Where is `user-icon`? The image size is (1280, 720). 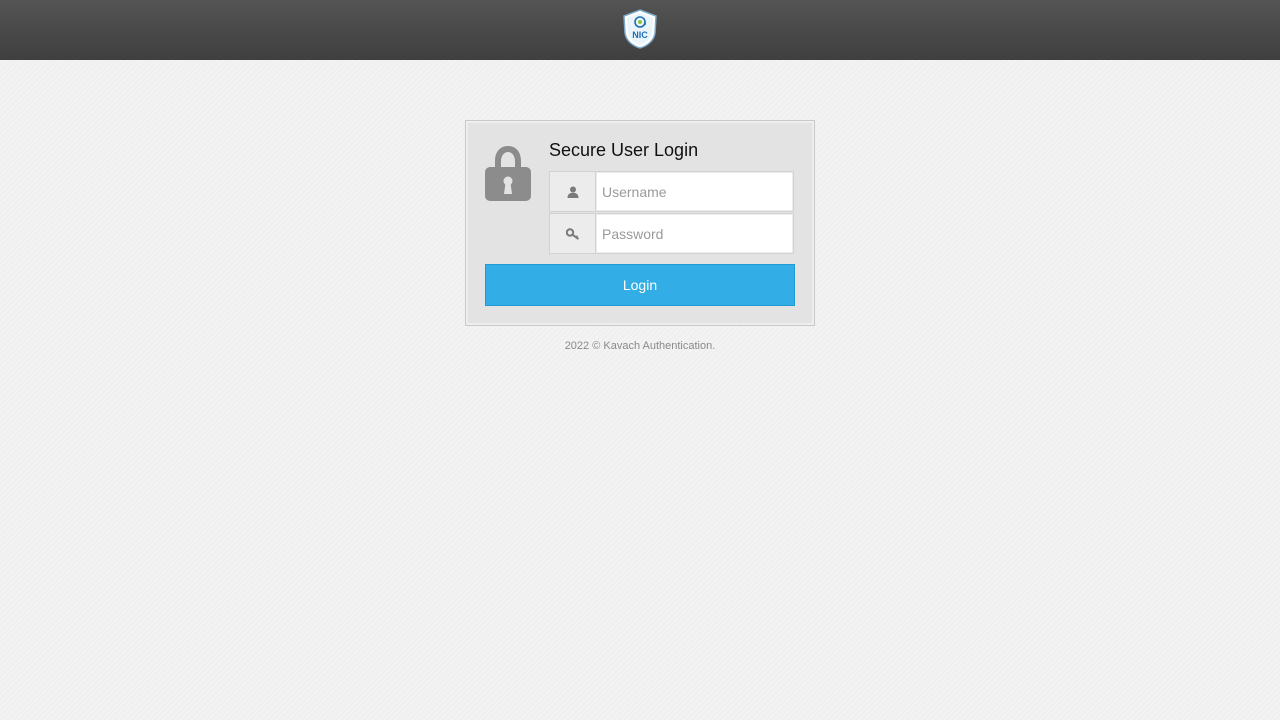
user-icon is located at coordinates (572, 192).